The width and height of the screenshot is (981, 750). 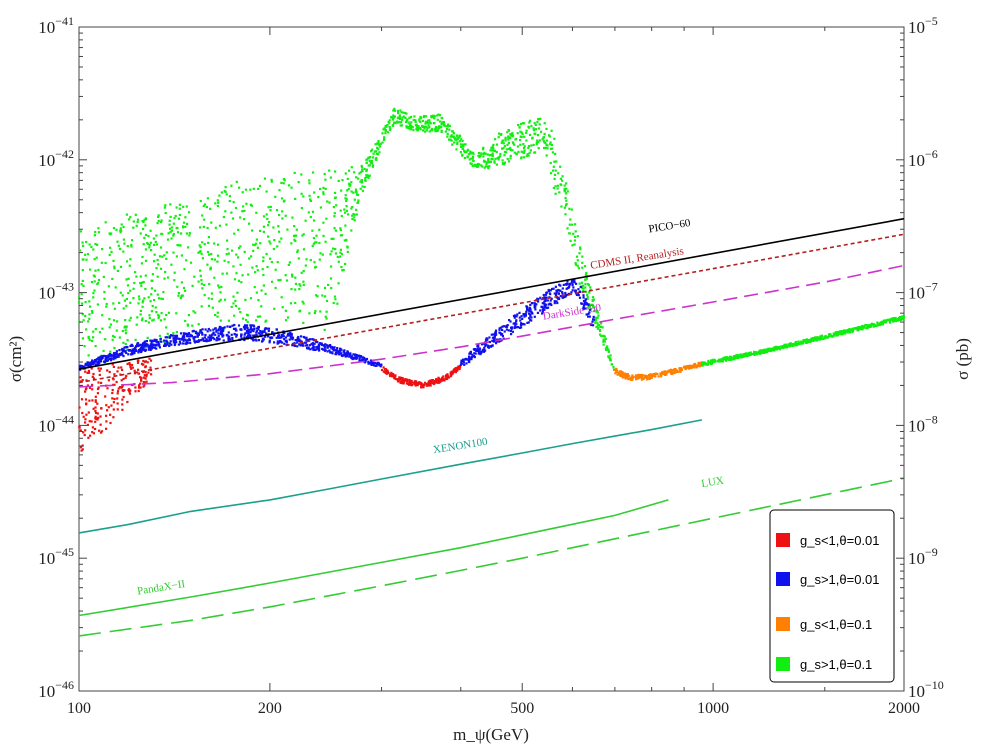 What do you see at coordinates (840, 579) in the screenshot?
I see `legend-label: g_s>1,θ=0.01` at bounding box center [840, 579].